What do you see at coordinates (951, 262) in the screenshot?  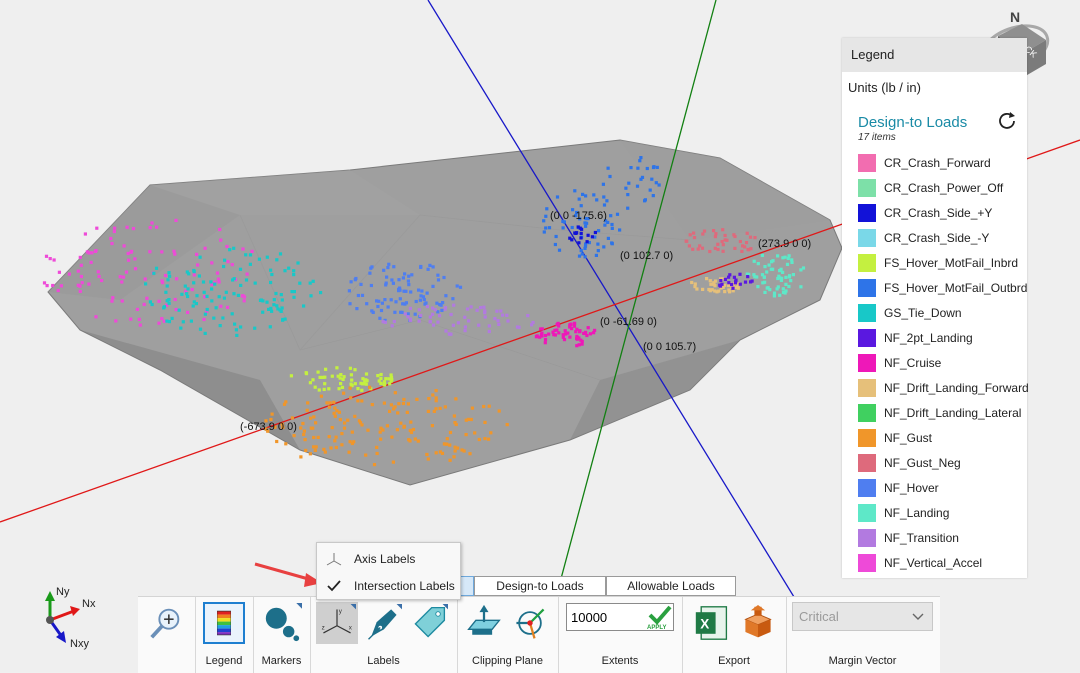 I see `legend-item-label: FS_Hover_MotFail_Inbrd` at bounding box center [951, 262].